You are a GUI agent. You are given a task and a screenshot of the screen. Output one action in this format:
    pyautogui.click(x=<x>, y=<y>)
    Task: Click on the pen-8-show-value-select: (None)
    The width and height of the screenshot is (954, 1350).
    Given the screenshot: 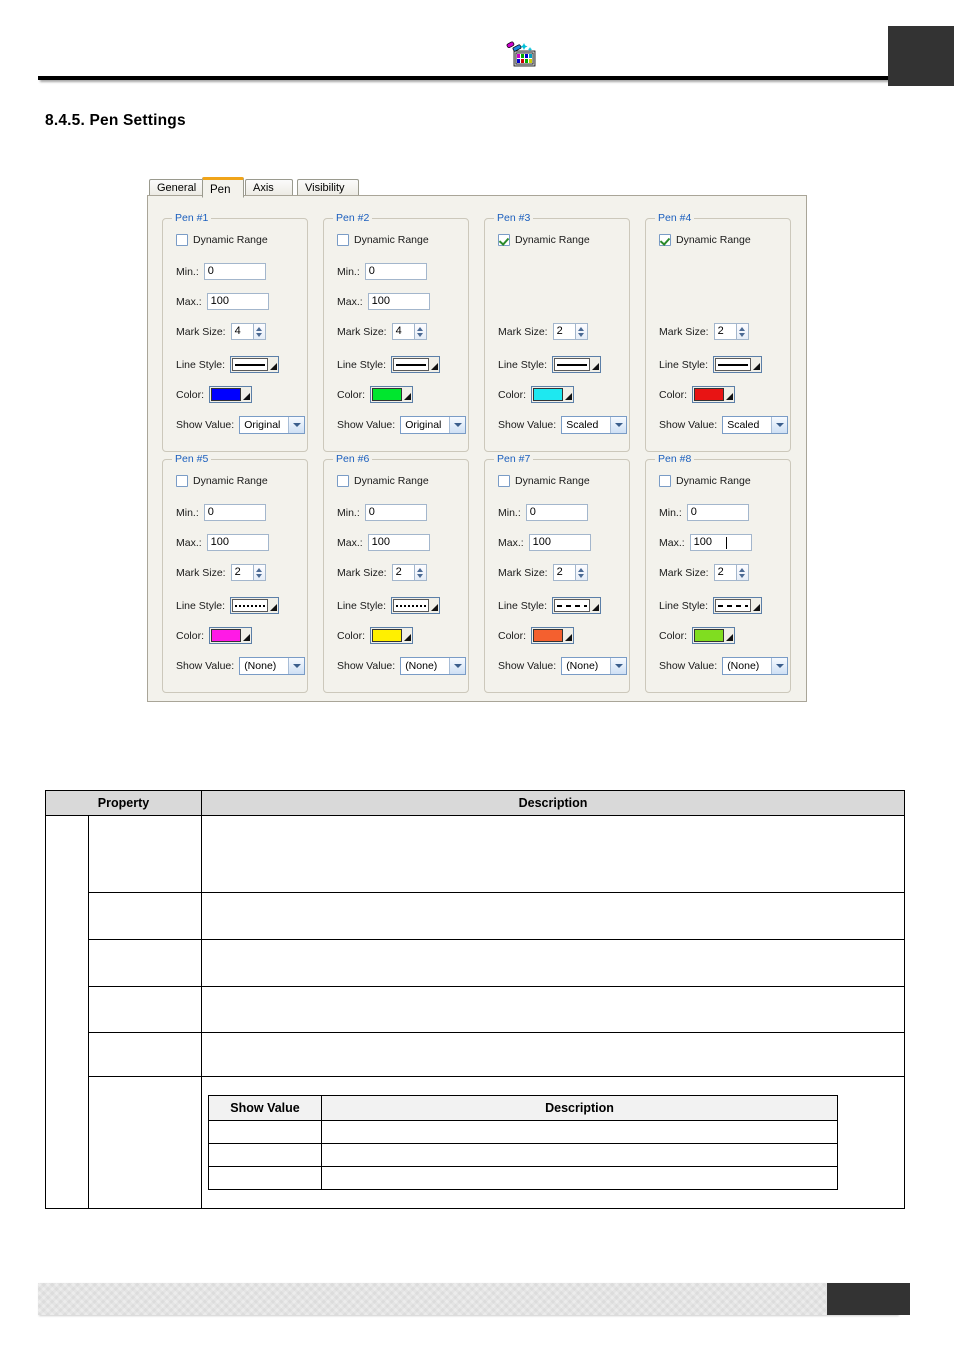 What is the action you would take?
    pyautogui.click(x=755, y=666)
    